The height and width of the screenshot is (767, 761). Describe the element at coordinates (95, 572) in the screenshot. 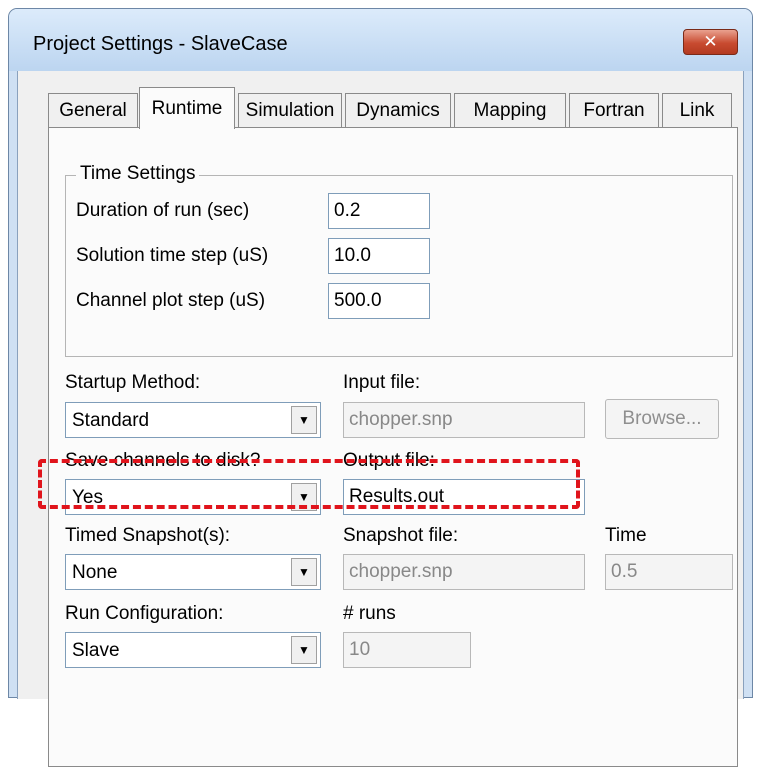

I see `timed-snapshot-value: None` at that location.